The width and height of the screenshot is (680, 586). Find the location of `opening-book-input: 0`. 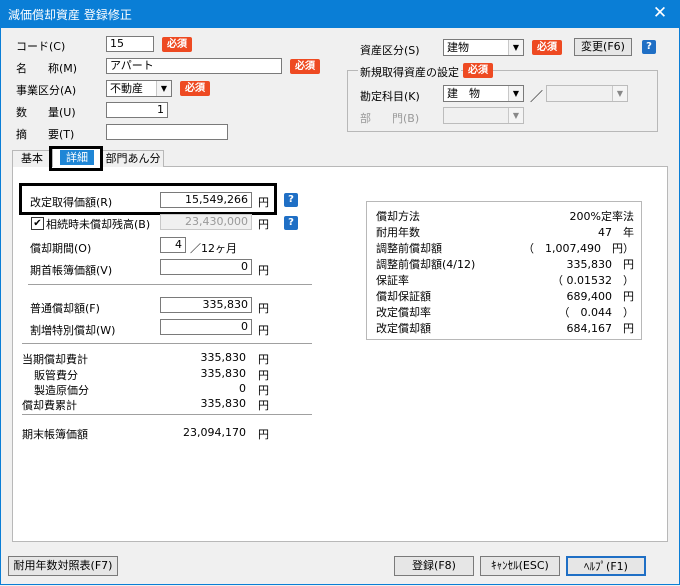

opening-book-input: 0 is located at coordinates (206, 267).